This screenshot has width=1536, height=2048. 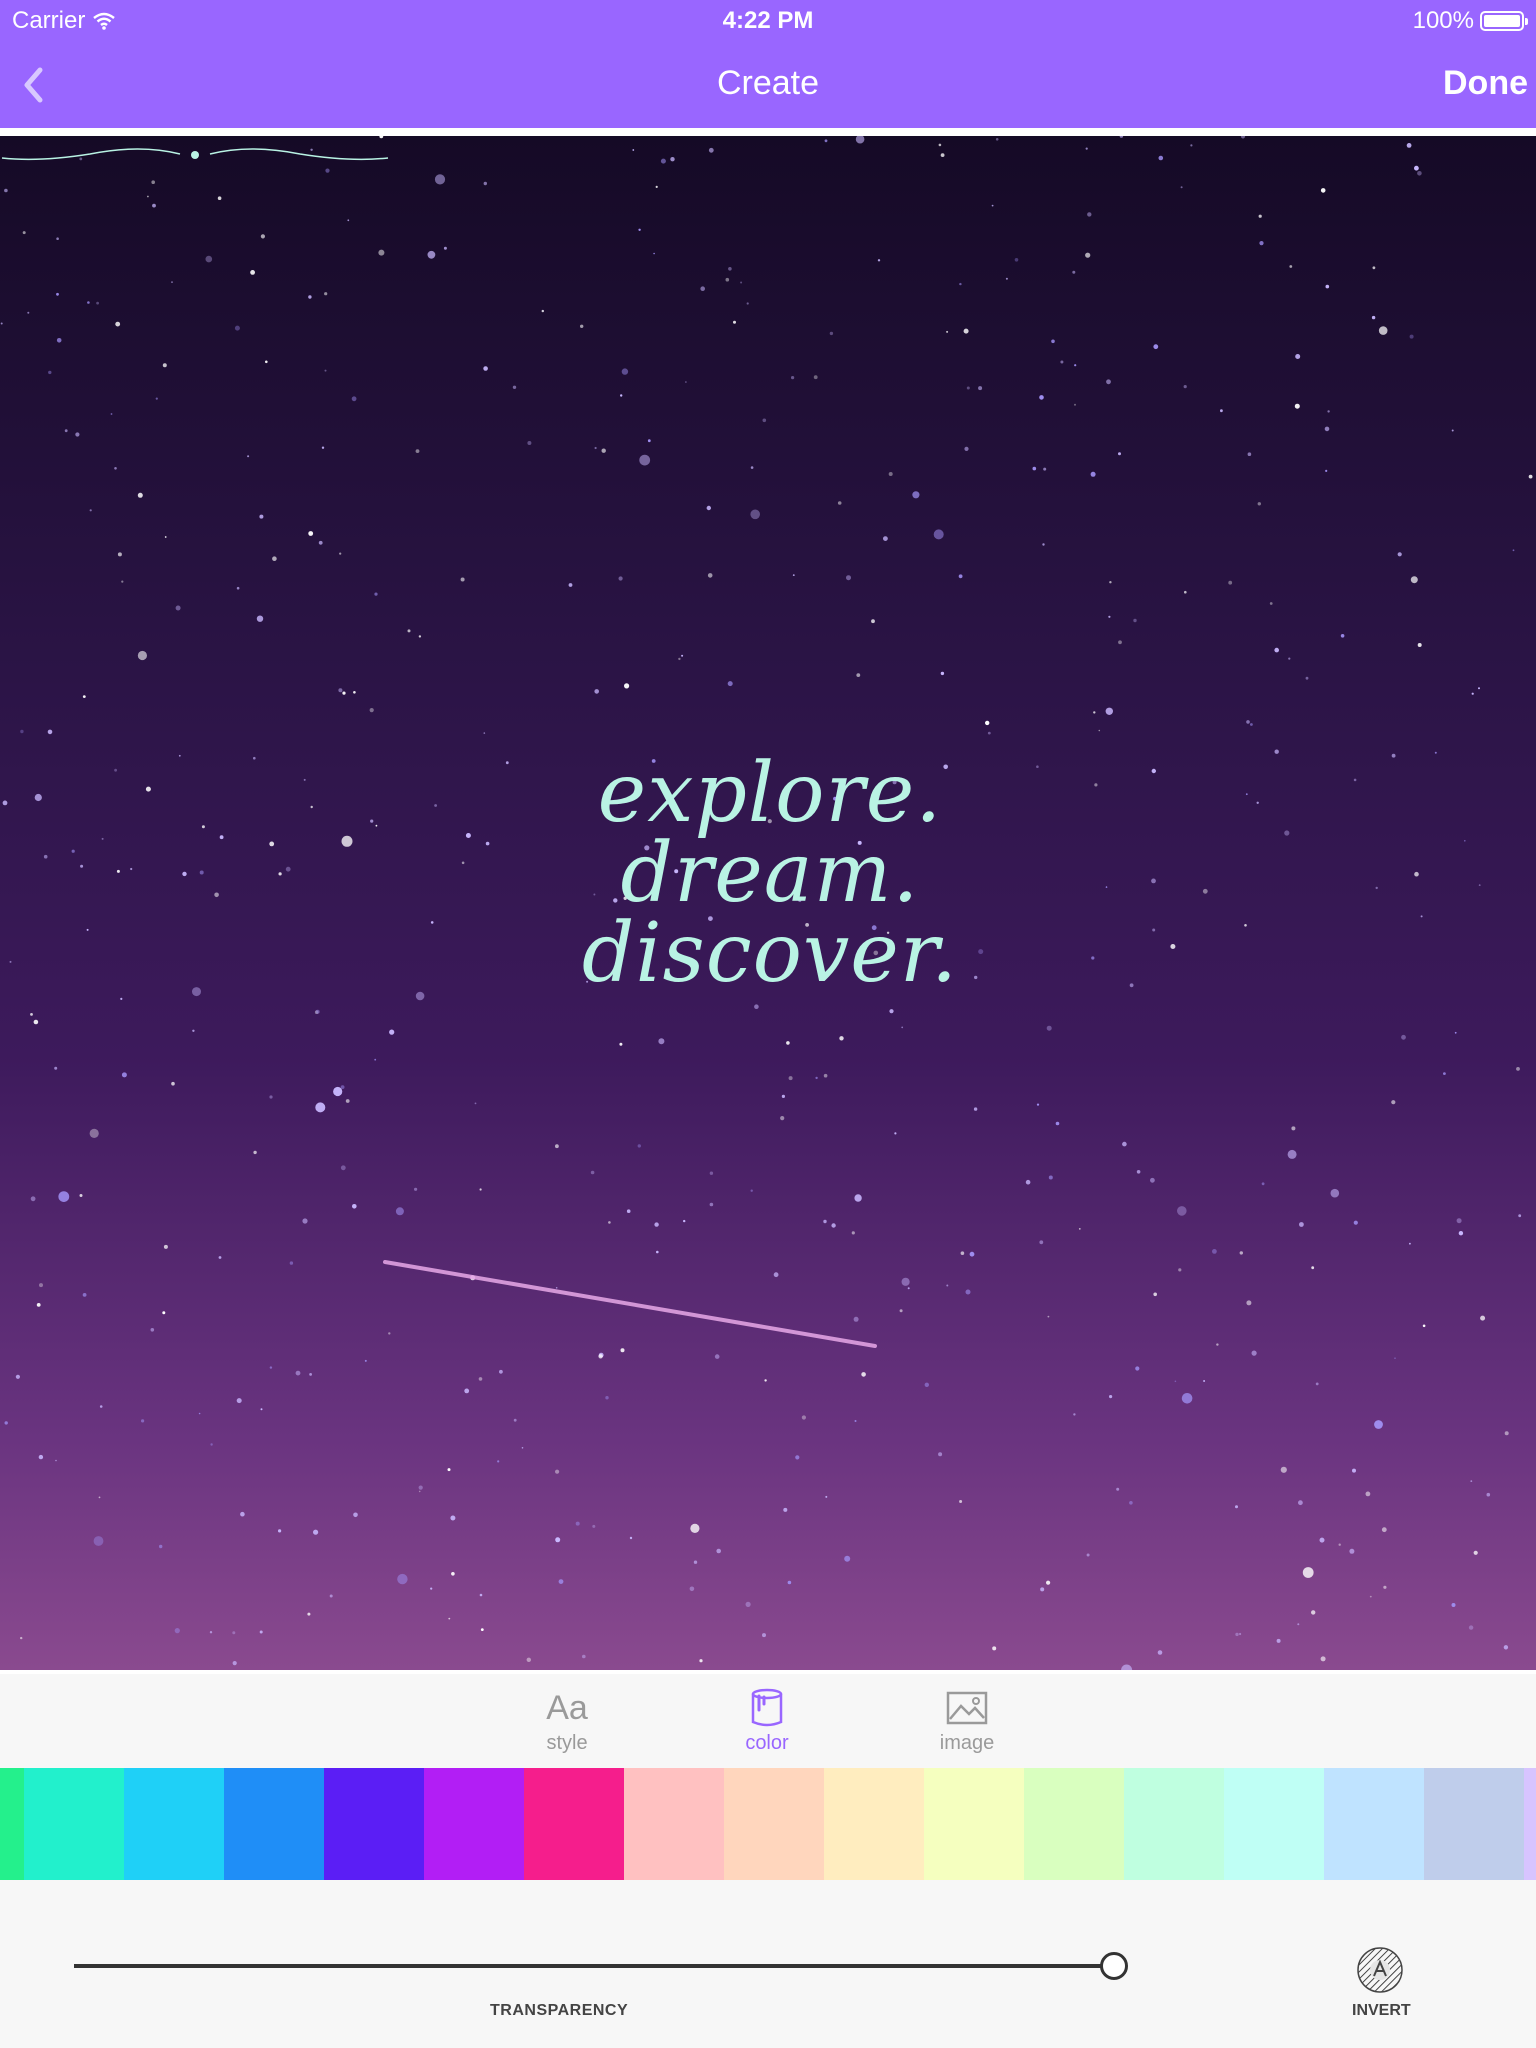 I want to click on divider, so click(x=768, y=132).